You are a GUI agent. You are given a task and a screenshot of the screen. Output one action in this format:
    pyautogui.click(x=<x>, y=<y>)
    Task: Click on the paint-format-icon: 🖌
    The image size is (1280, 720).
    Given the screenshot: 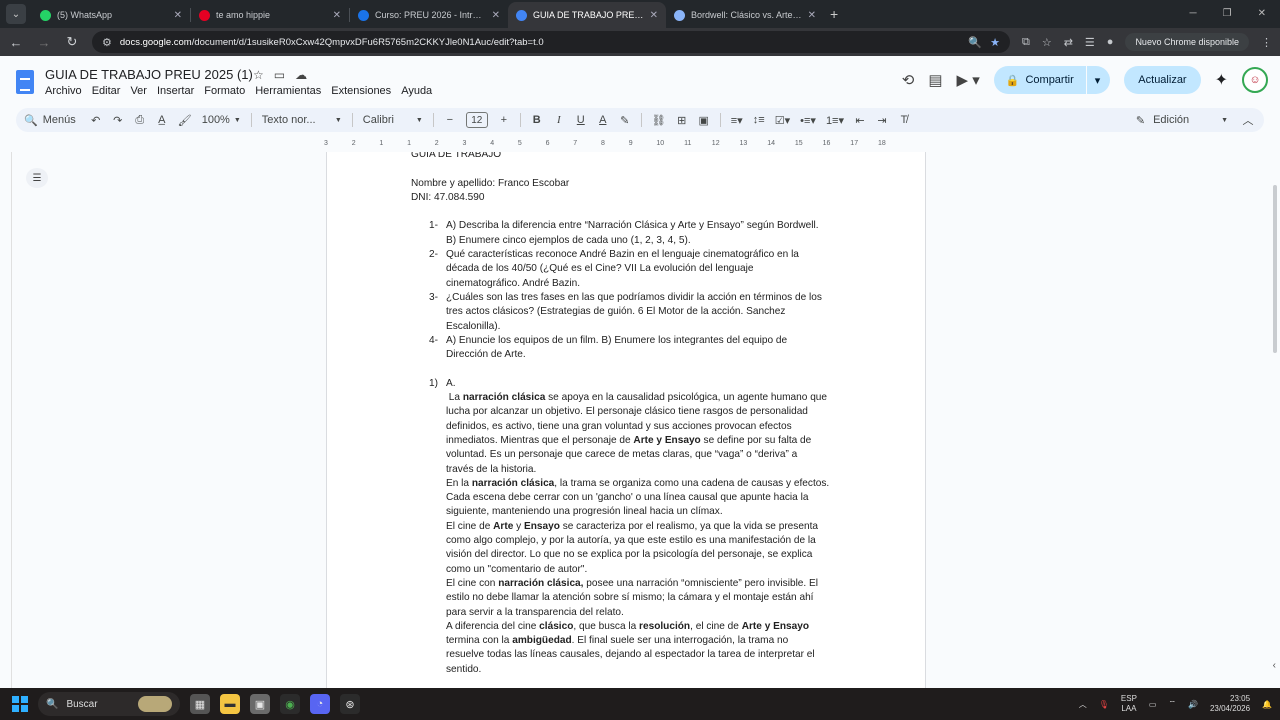 What is the action you would take?
    pyautogui.click(x=185, y=120)
    